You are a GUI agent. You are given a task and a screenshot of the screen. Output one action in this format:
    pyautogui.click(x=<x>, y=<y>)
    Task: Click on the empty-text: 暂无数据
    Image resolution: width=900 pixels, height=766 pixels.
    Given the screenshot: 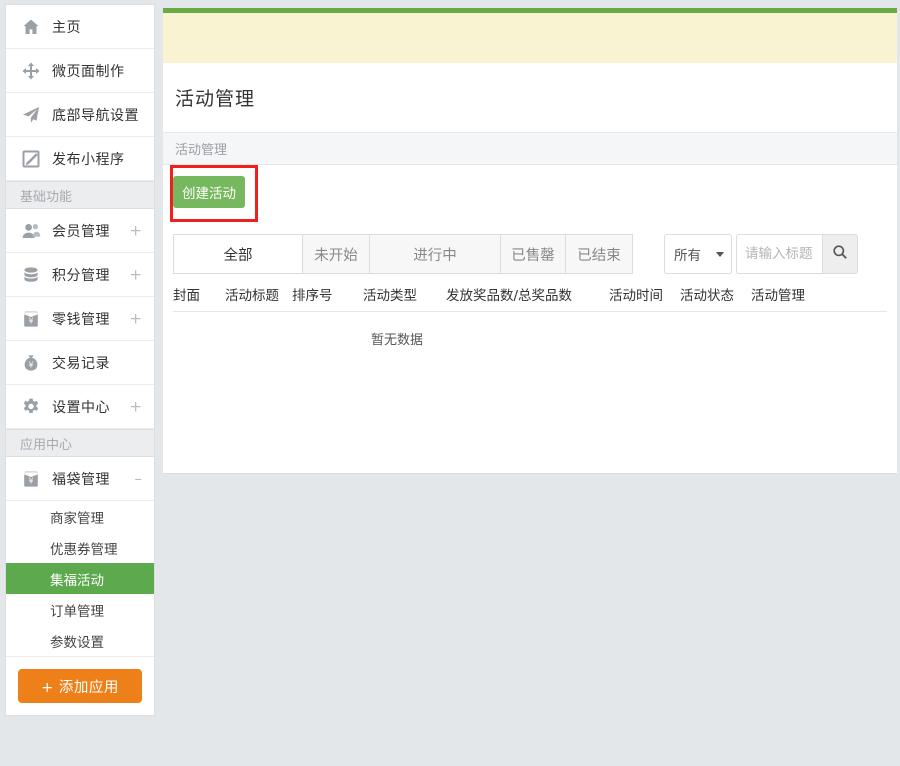 What is the action you would take?
    pyautogui.click(x=397, y=340)
    